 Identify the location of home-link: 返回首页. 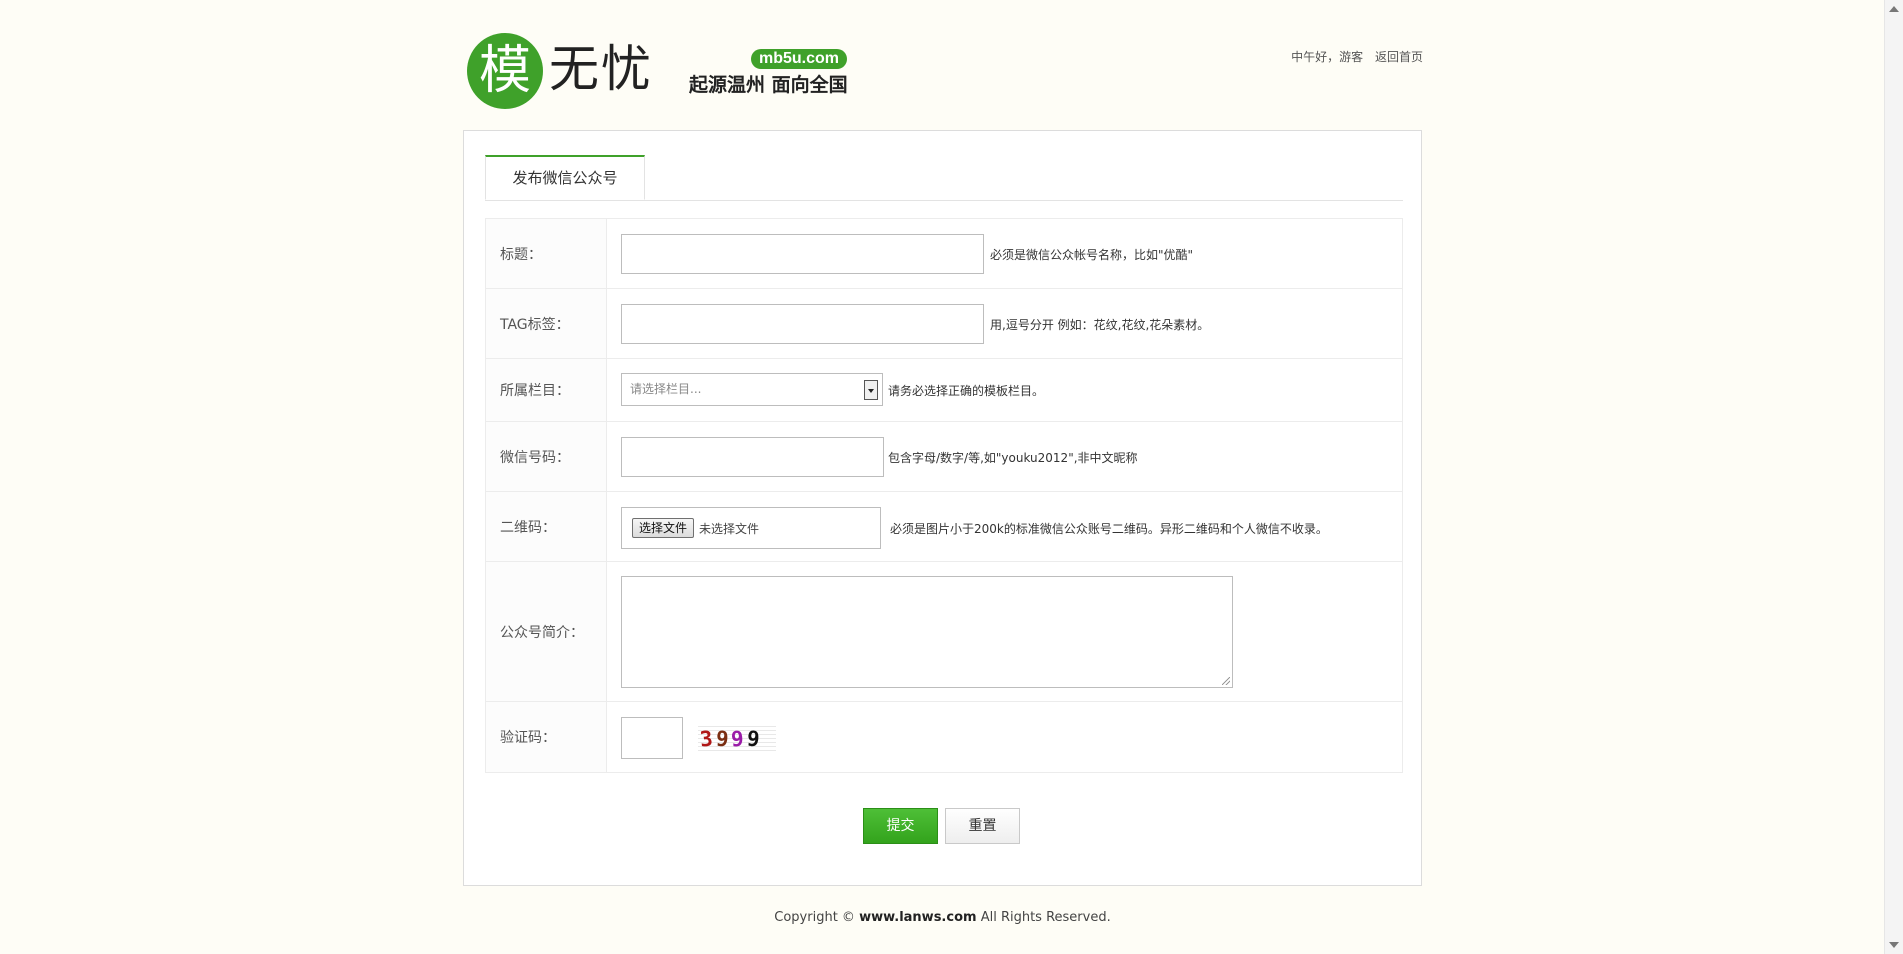
(1399, 57).